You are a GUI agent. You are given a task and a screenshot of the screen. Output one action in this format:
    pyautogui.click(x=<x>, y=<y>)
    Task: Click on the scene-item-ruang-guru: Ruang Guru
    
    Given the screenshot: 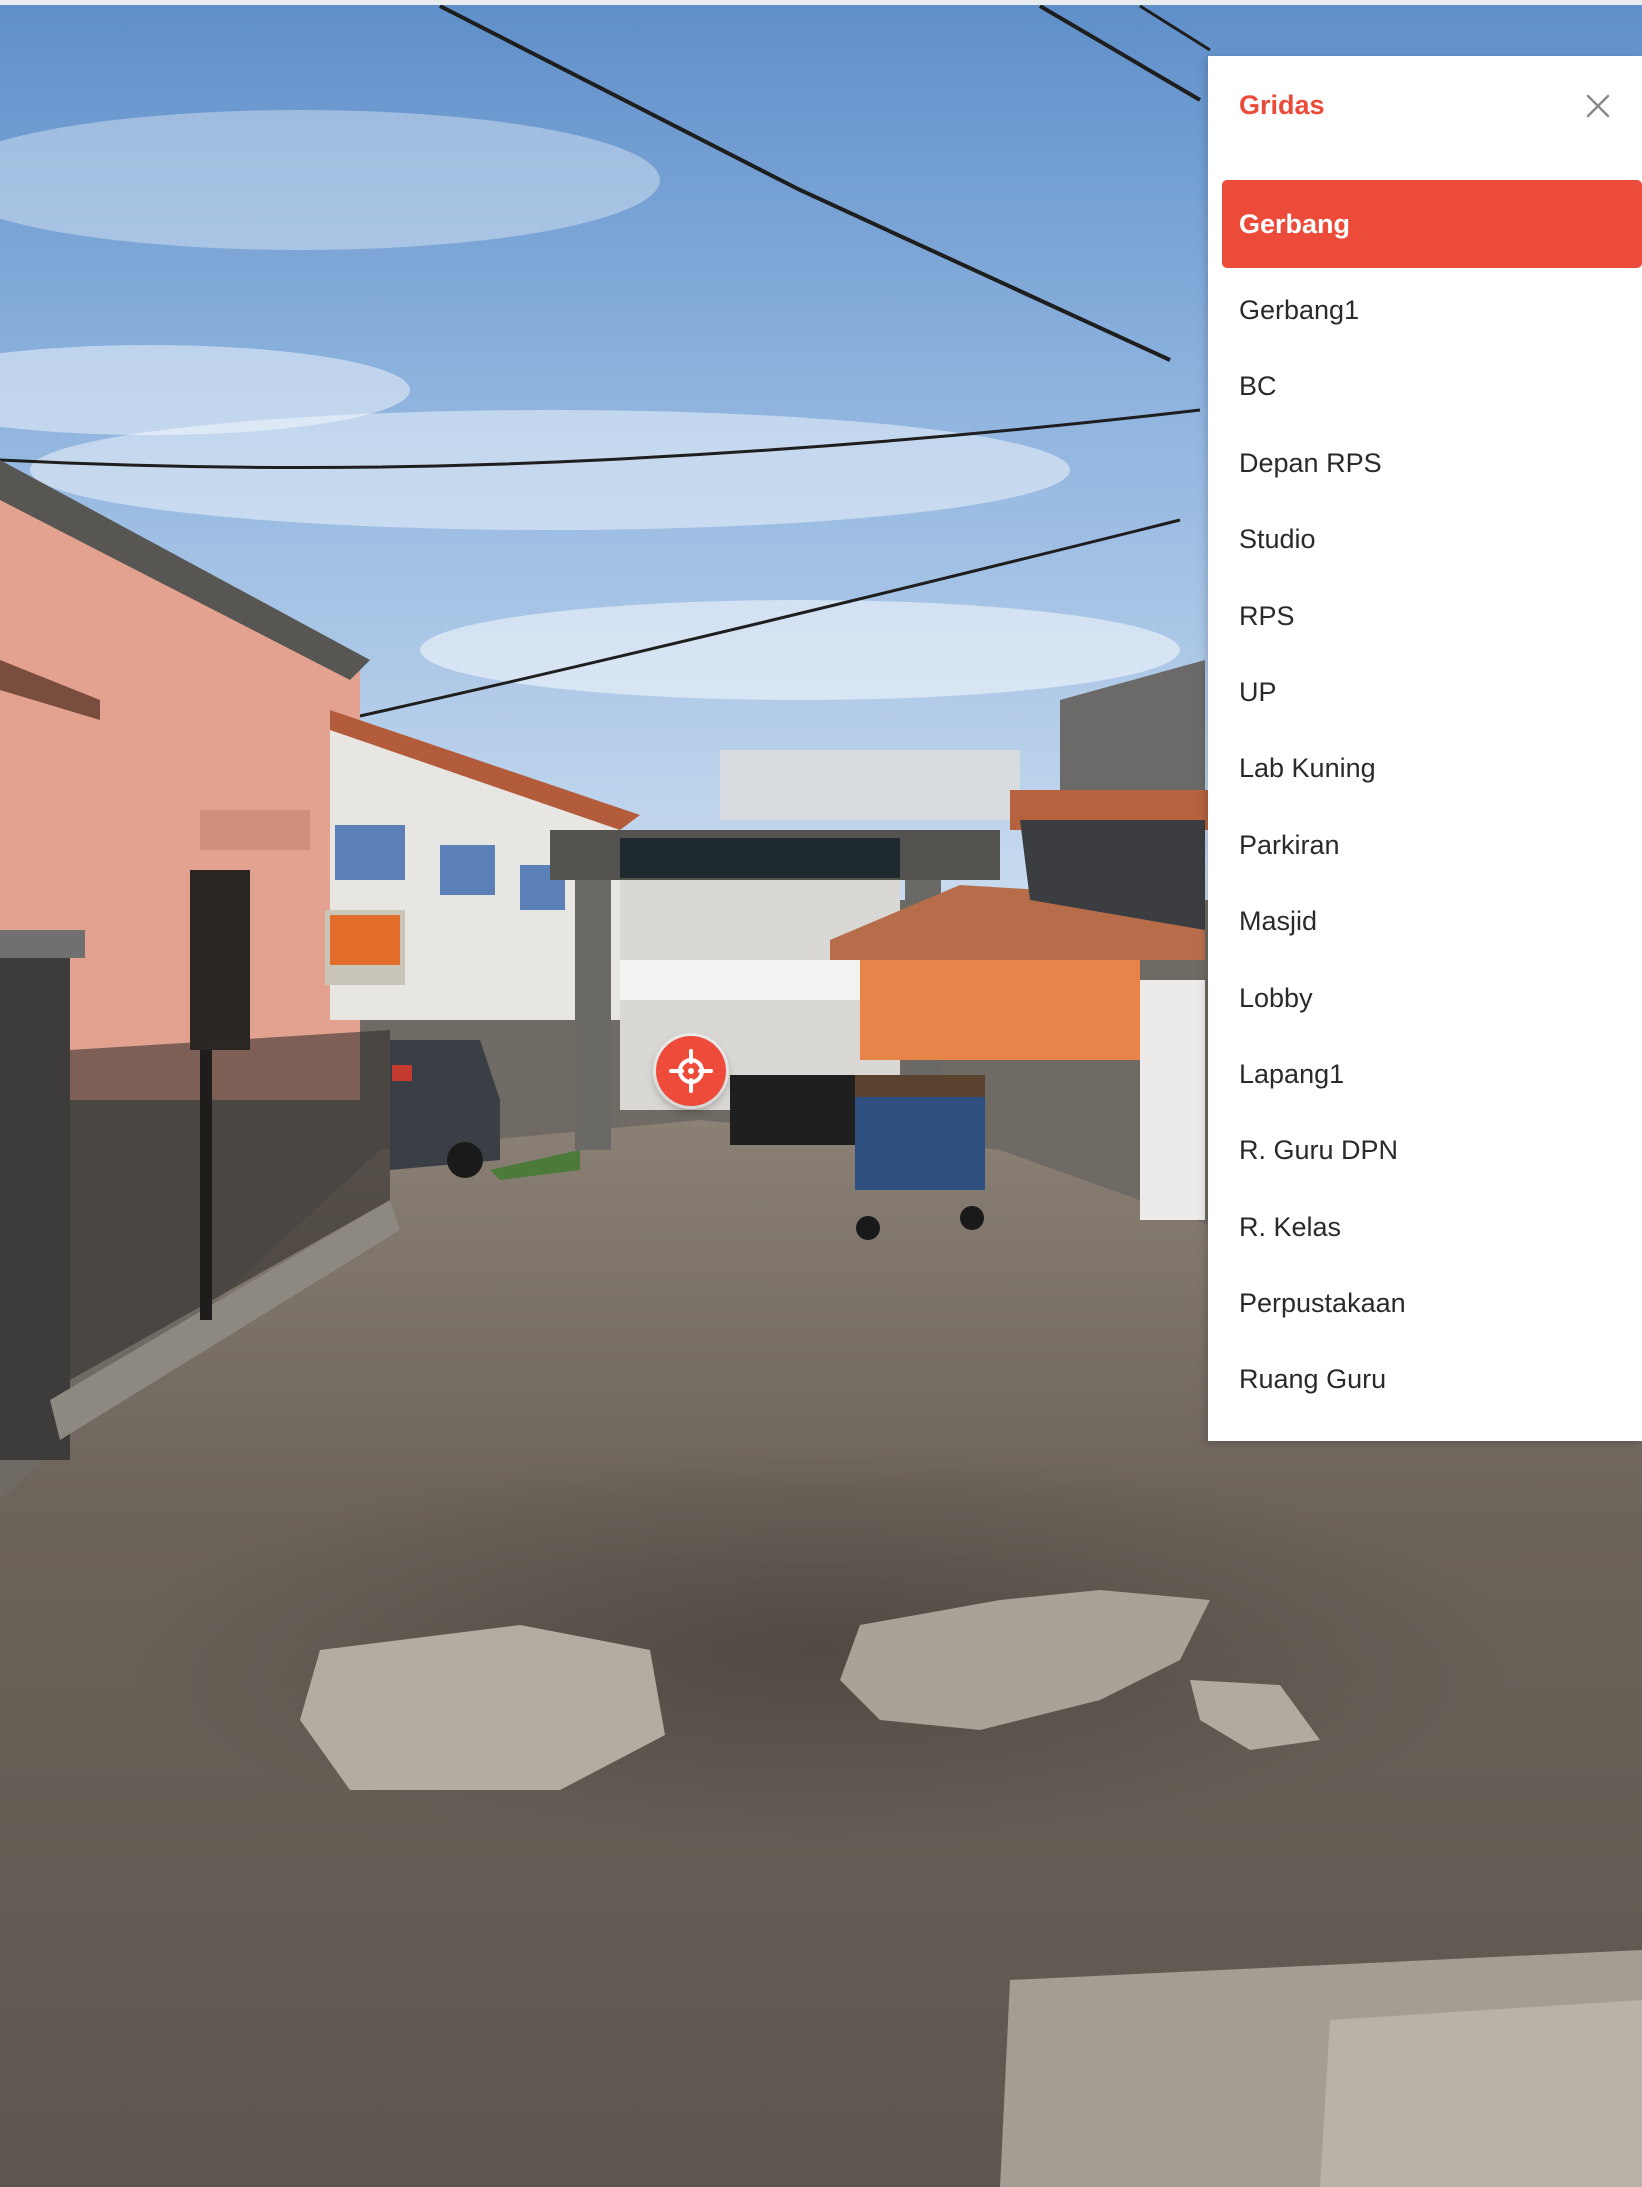 What is the action you would take?
    pyautogui.click(x=1432, y=1379)
    